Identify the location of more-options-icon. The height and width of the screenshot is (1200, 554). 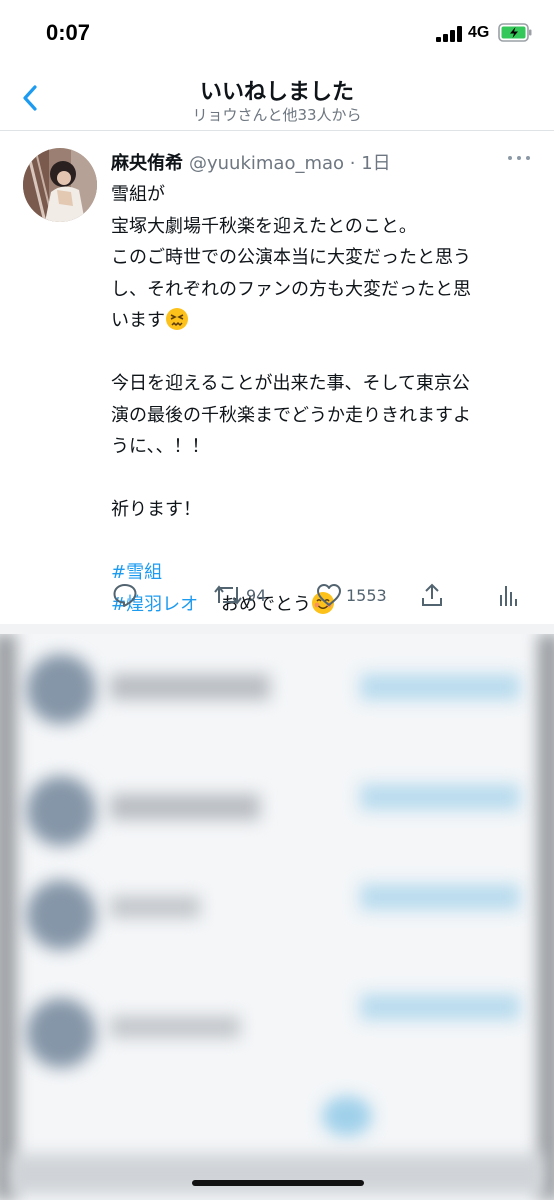
(519, 158).